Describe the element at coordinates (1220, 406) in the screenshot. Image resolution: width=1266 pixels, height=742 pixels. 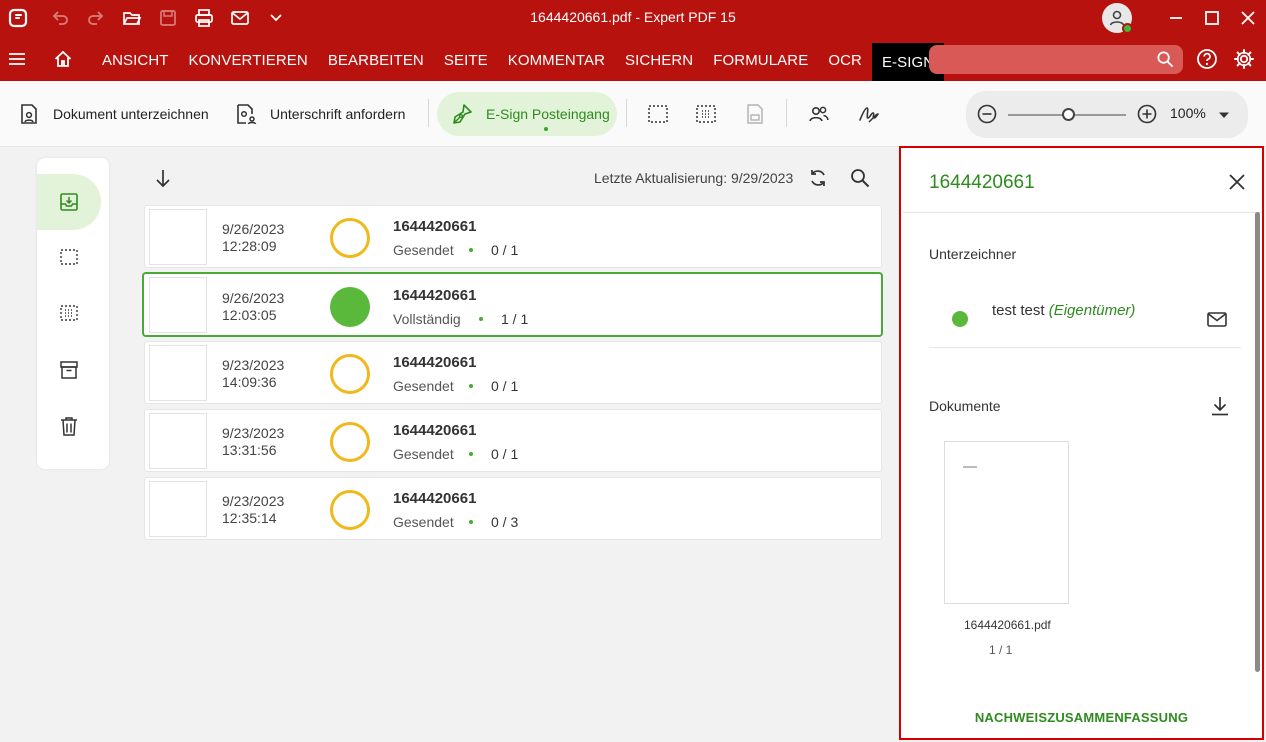
I see `download-icon` at that location.